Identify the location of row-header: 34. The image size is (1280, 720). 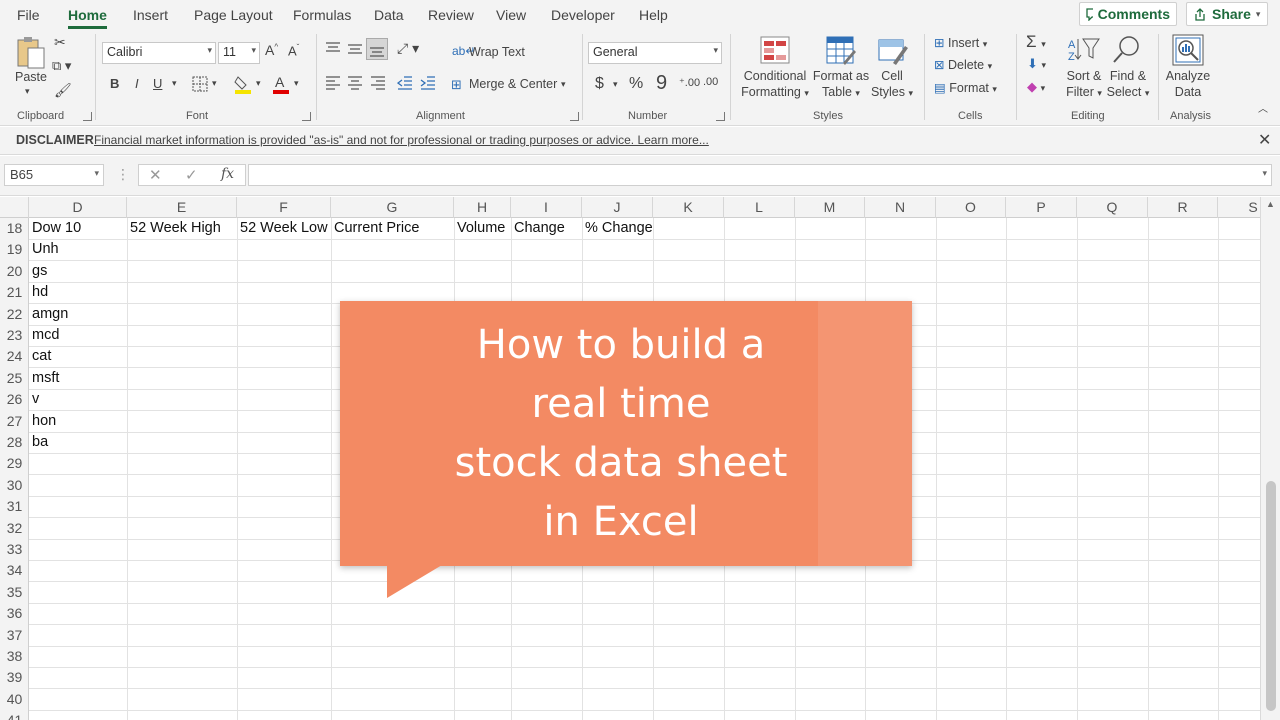
(14, 570).